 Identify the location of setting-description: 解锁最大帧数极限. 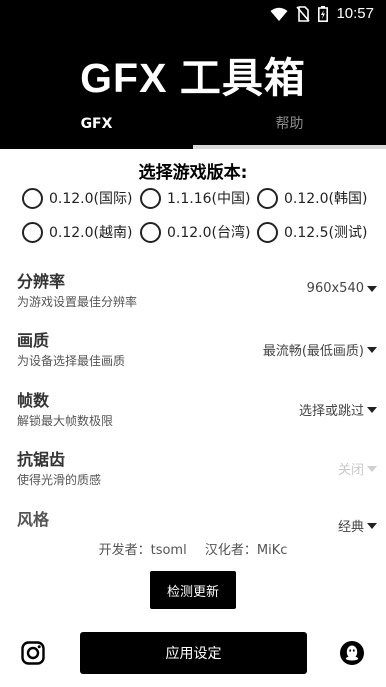
(65, 421).